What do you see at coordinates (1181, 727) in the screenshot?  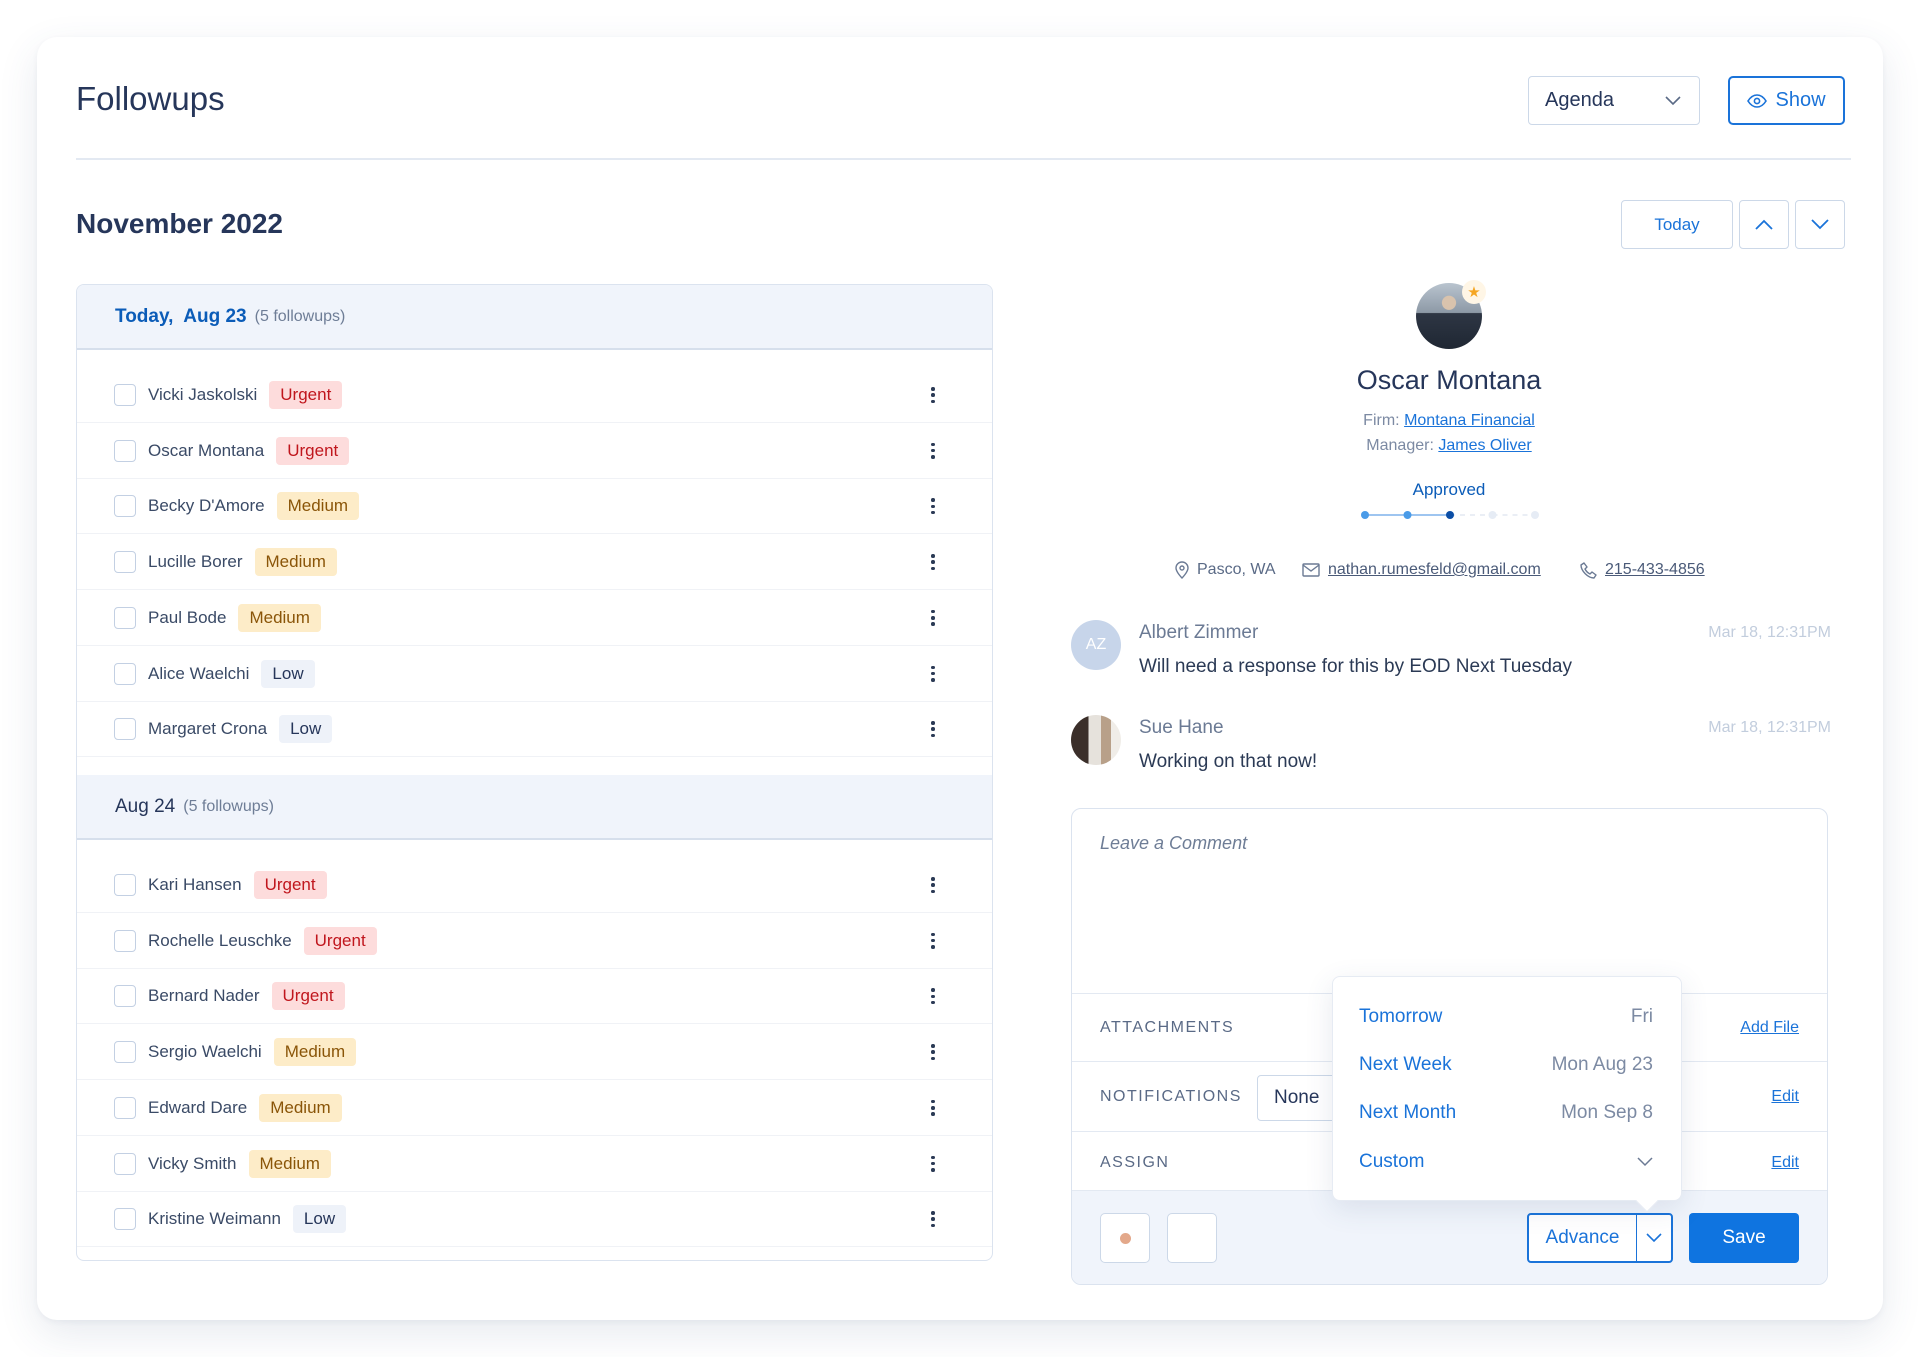 I see `comment-author: Sue Hane` at bounding box center [1181, 727].